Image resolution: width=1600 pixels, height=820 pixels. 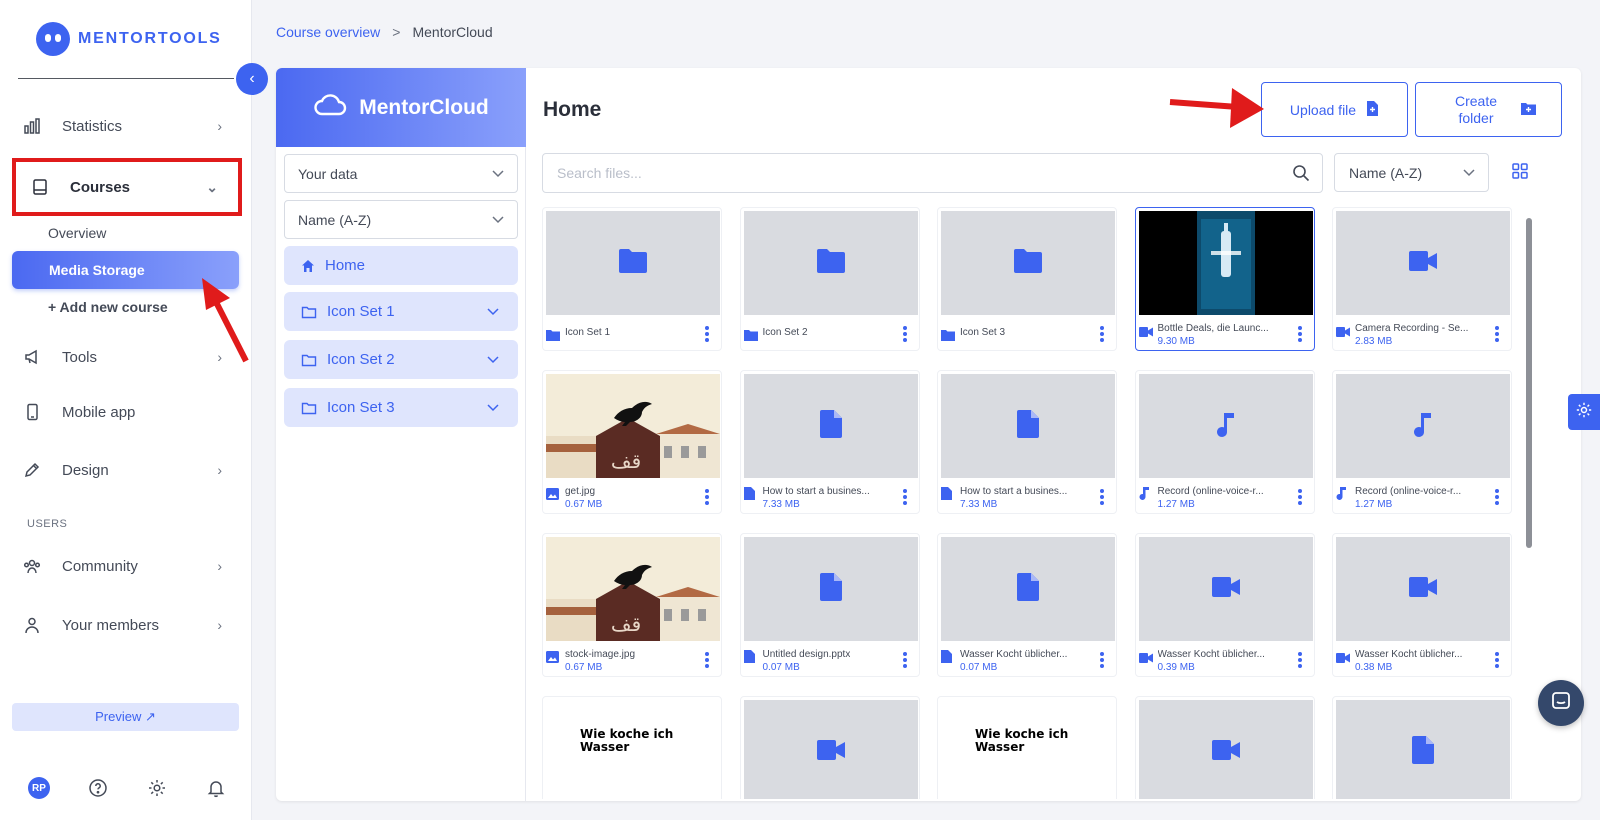 What do you see at coordinates (40, 187) in the screenshot?
I see `book-icon` at bounding box center [40, 187].